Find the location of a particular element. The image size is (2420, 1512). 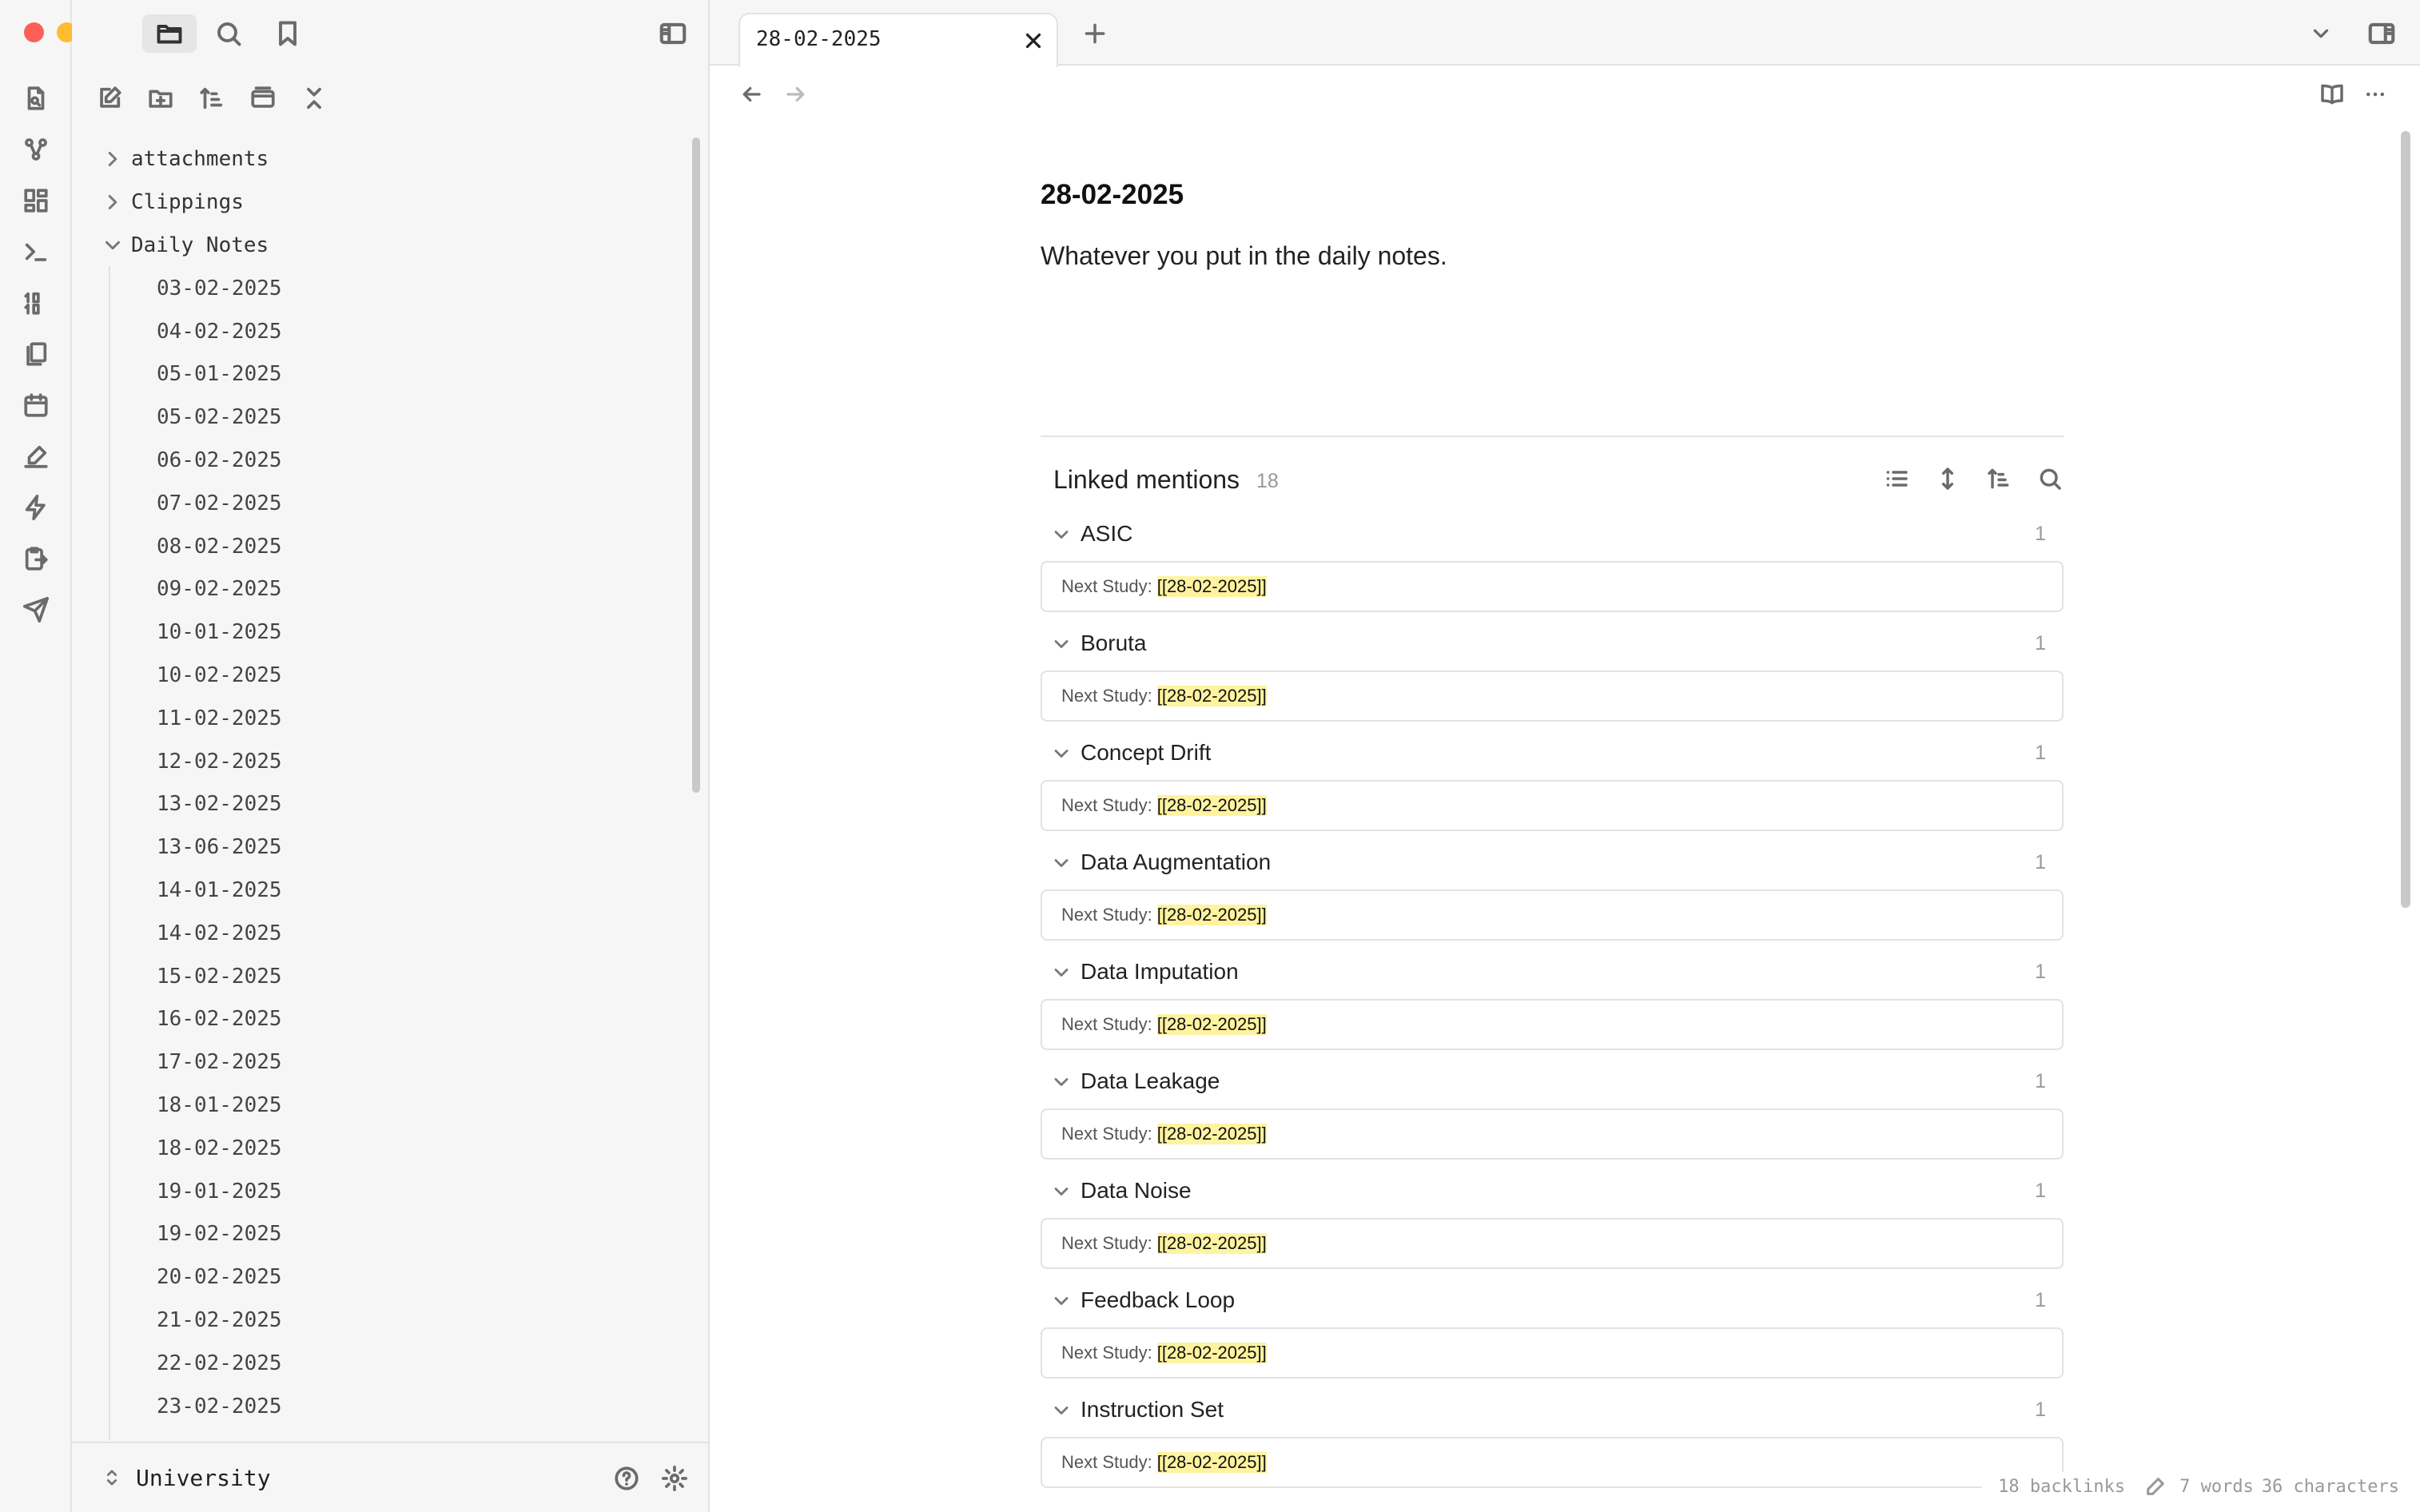

mention-group-header: Data Imputation 1 is located at coordinates (1552, 972).